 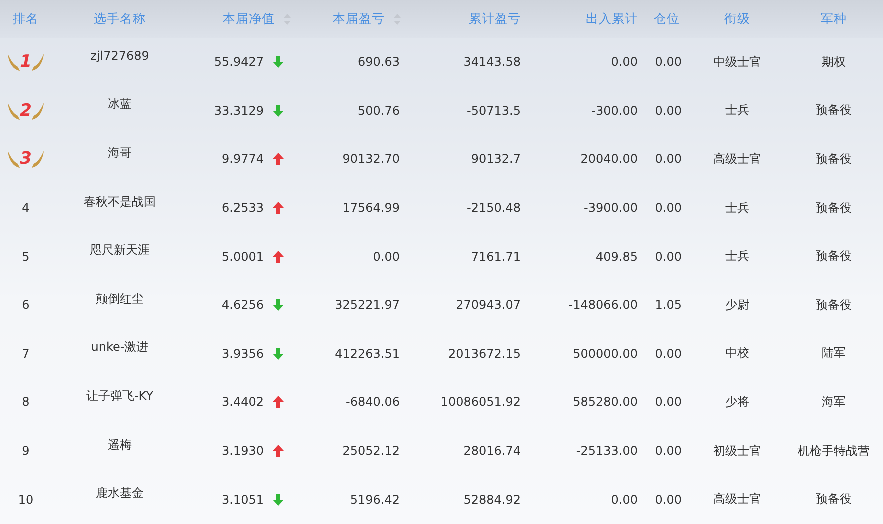 What do you see at coordinates (615, 111) in the screenshot?
I see `table-cell: -300.00` at bounding box center [615, 111].